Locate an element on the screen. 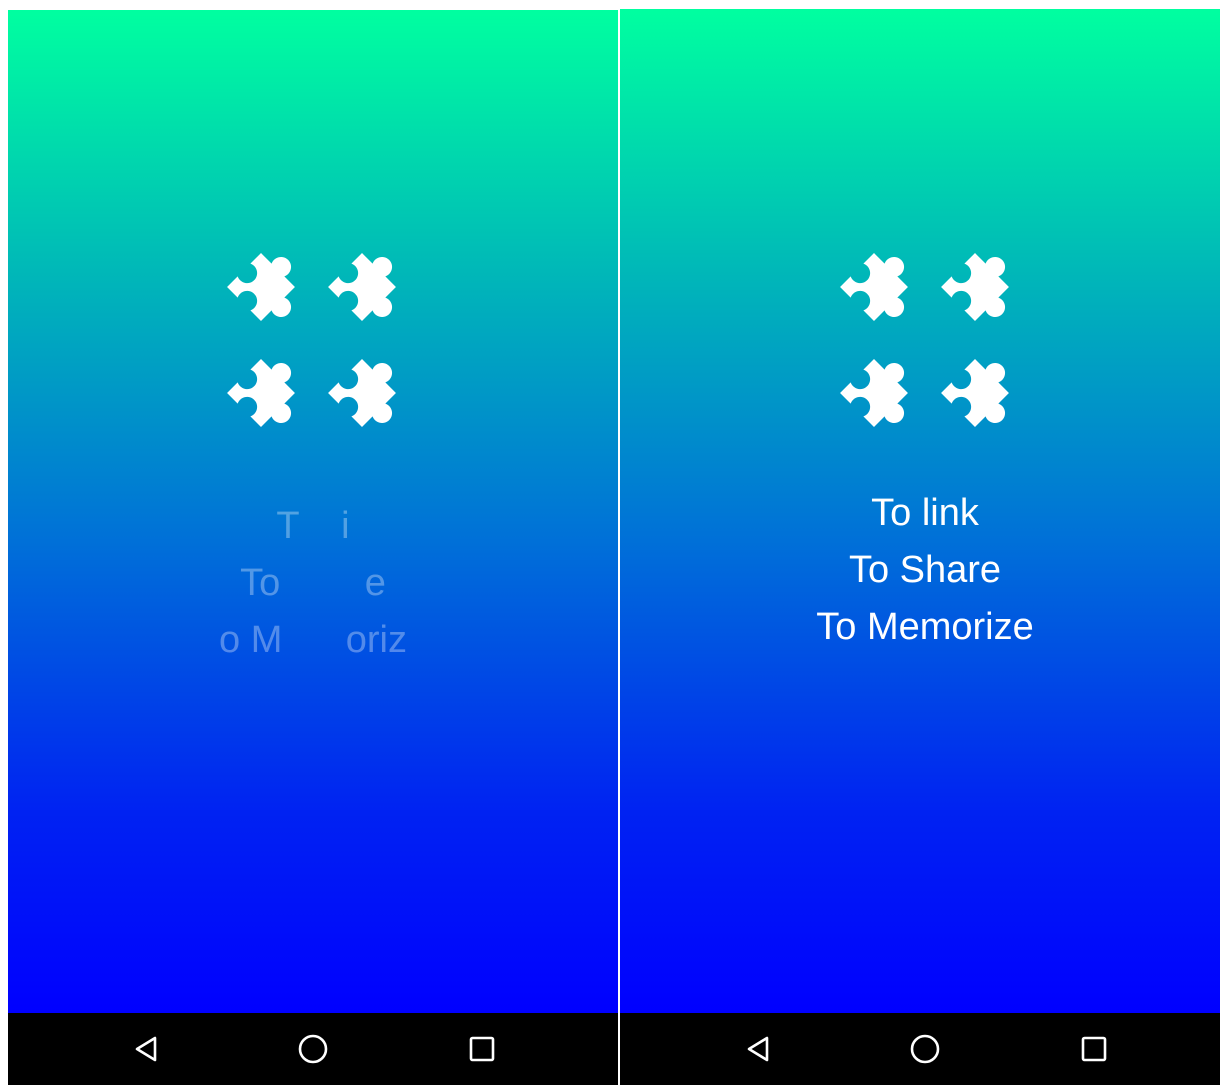  tagline: T i To e o M oriz is located at coordinates (313, 583).